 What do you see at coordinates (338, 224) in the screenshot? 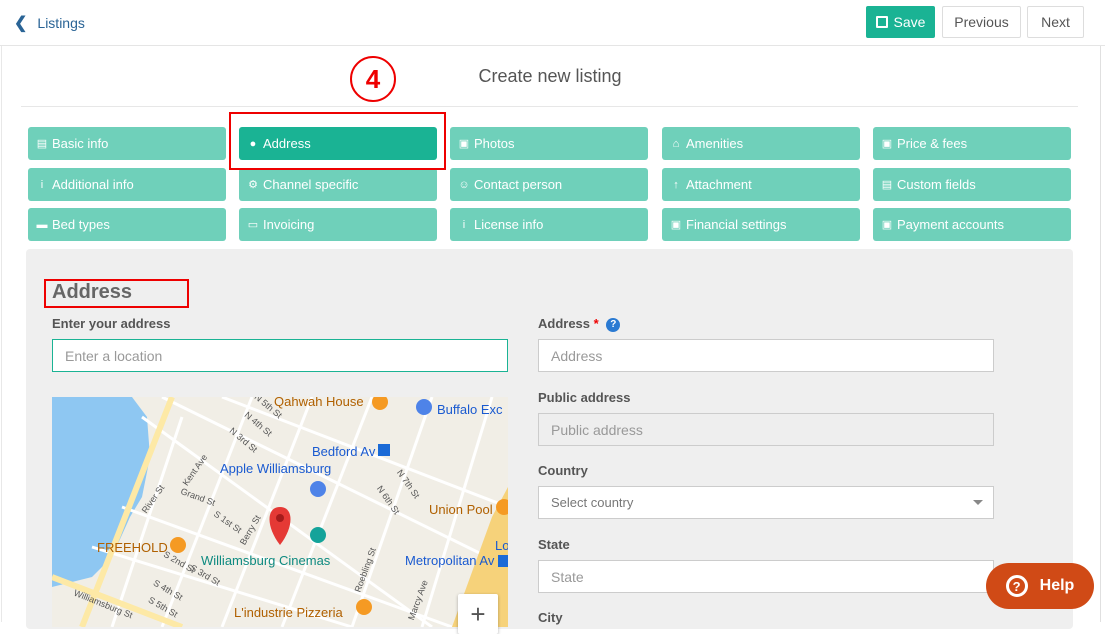
I see `tab-invoicing: ▭ Invoicing` at bounding box center [338, 224].